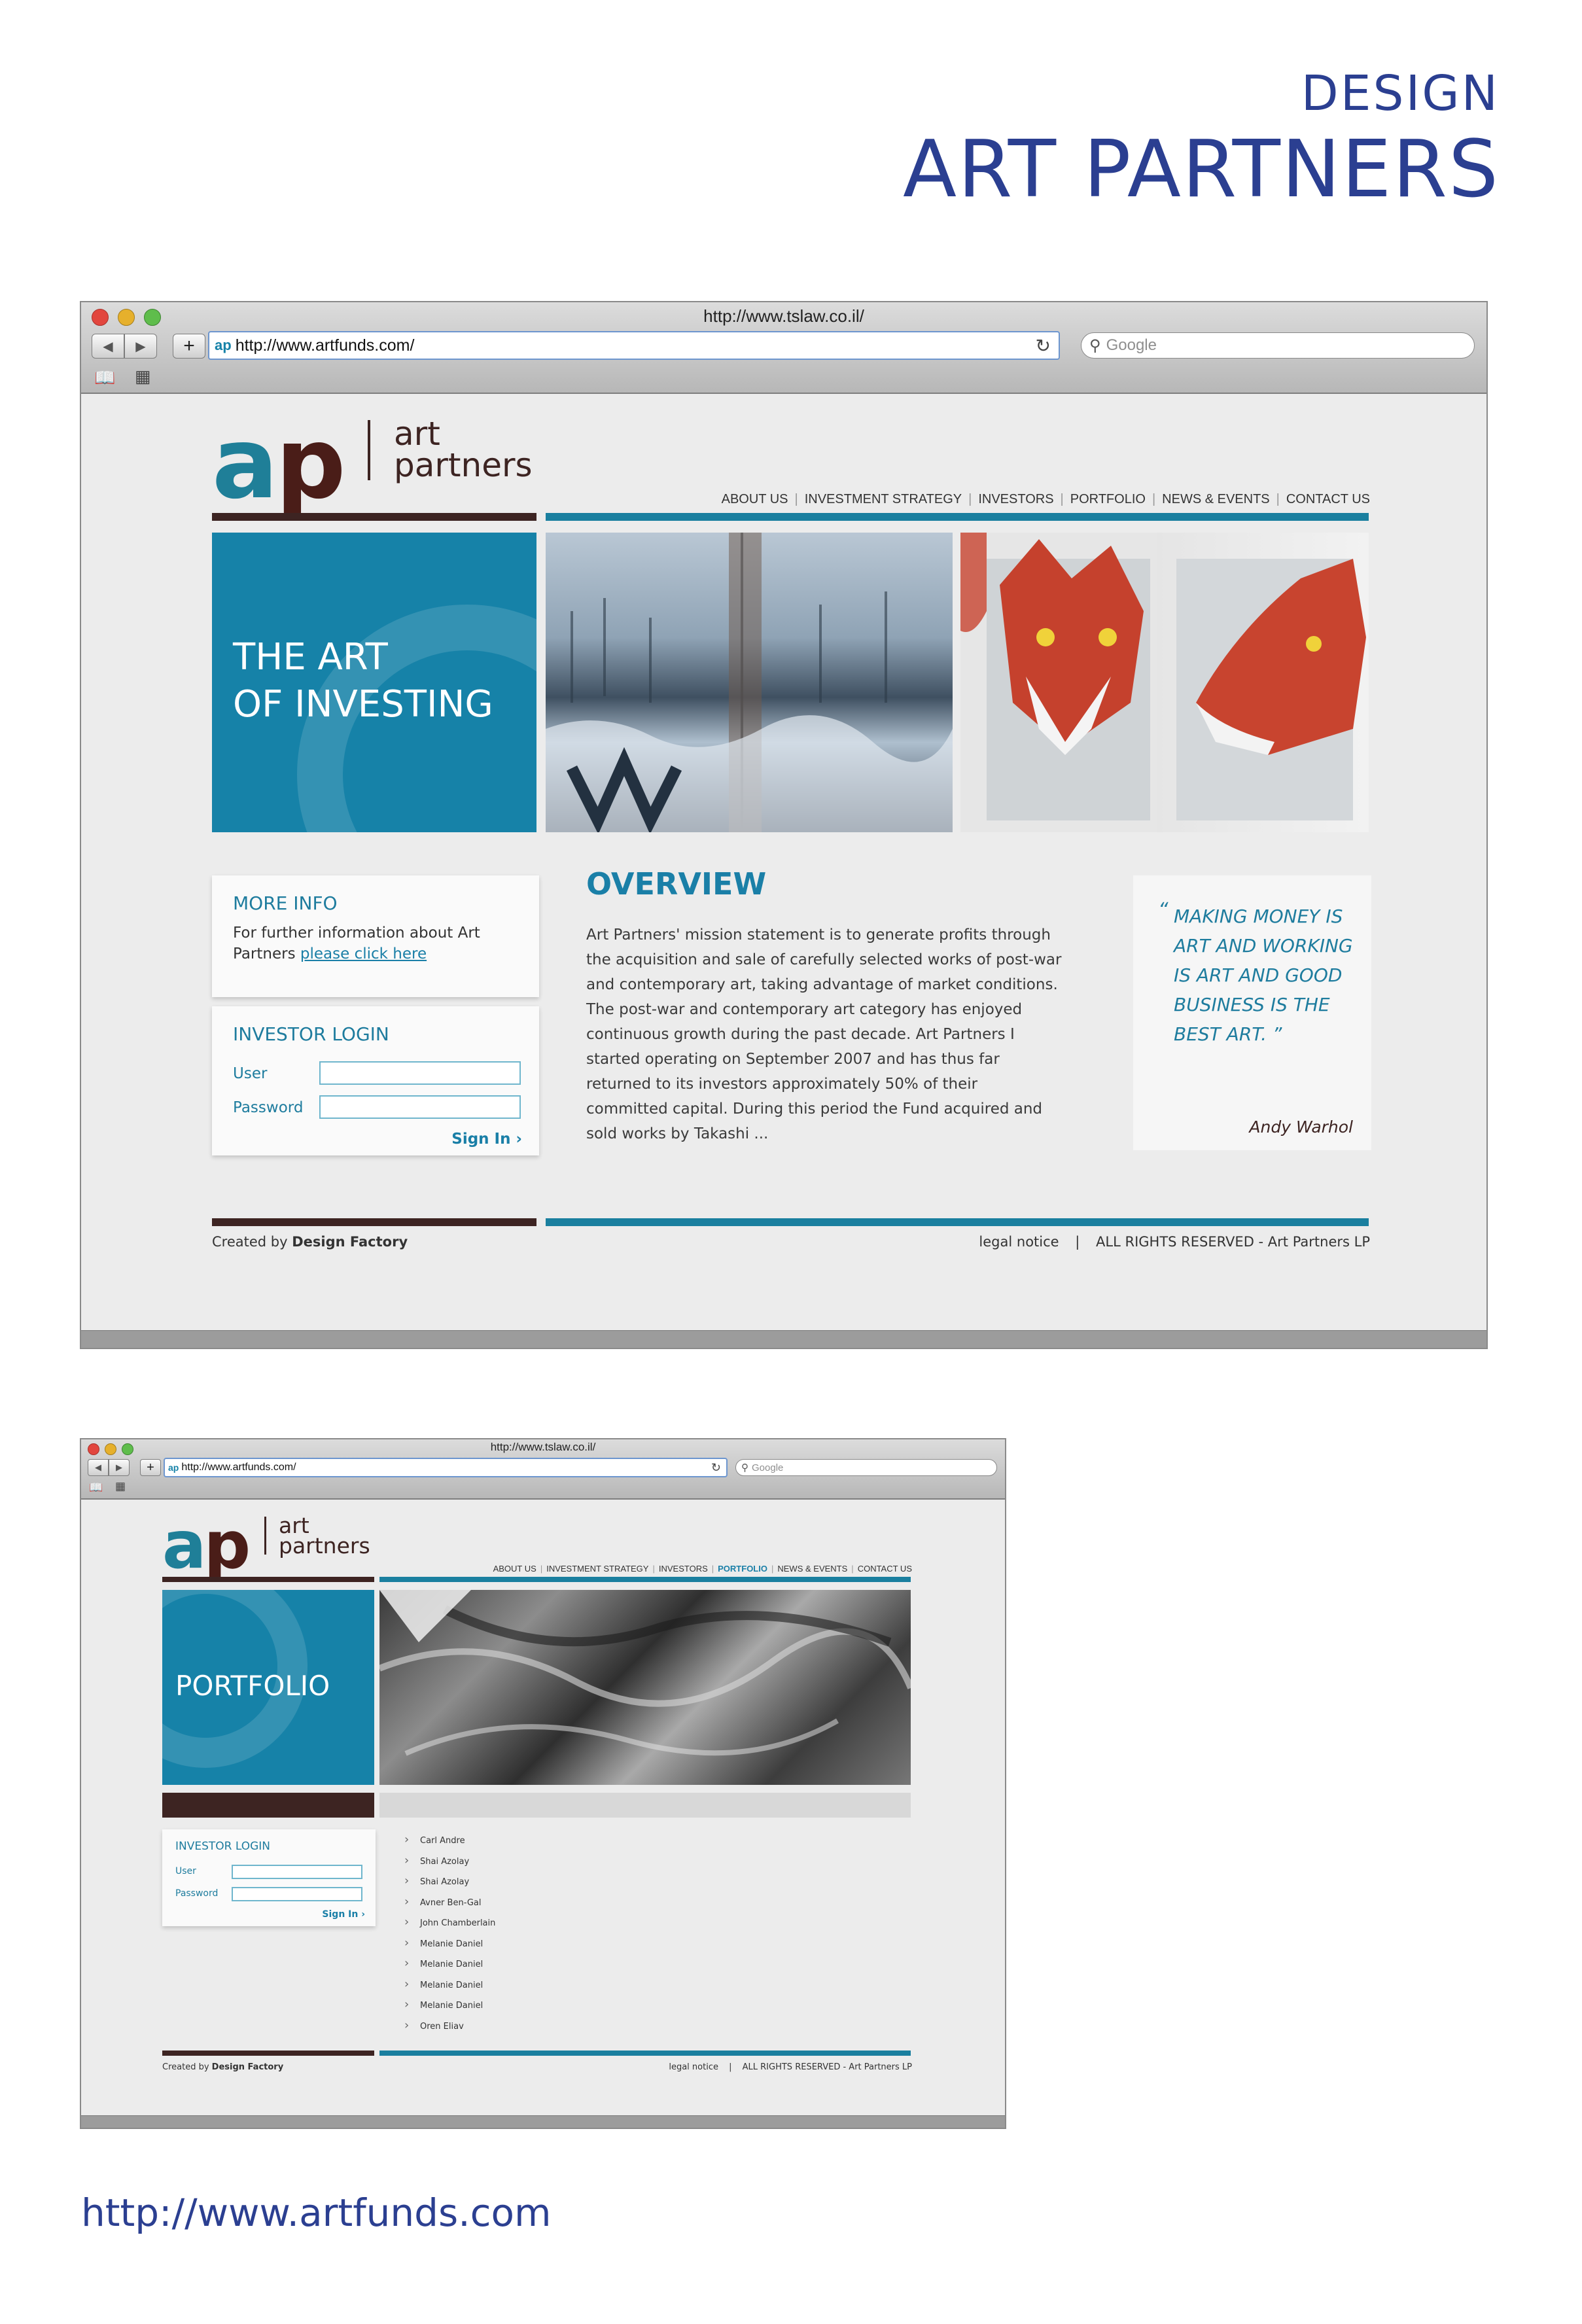  What do you see at coordinates (449, 1840) in the screenshot?
I see `artist-list-item: Carl Andre` at bounding box center [449, 1840].